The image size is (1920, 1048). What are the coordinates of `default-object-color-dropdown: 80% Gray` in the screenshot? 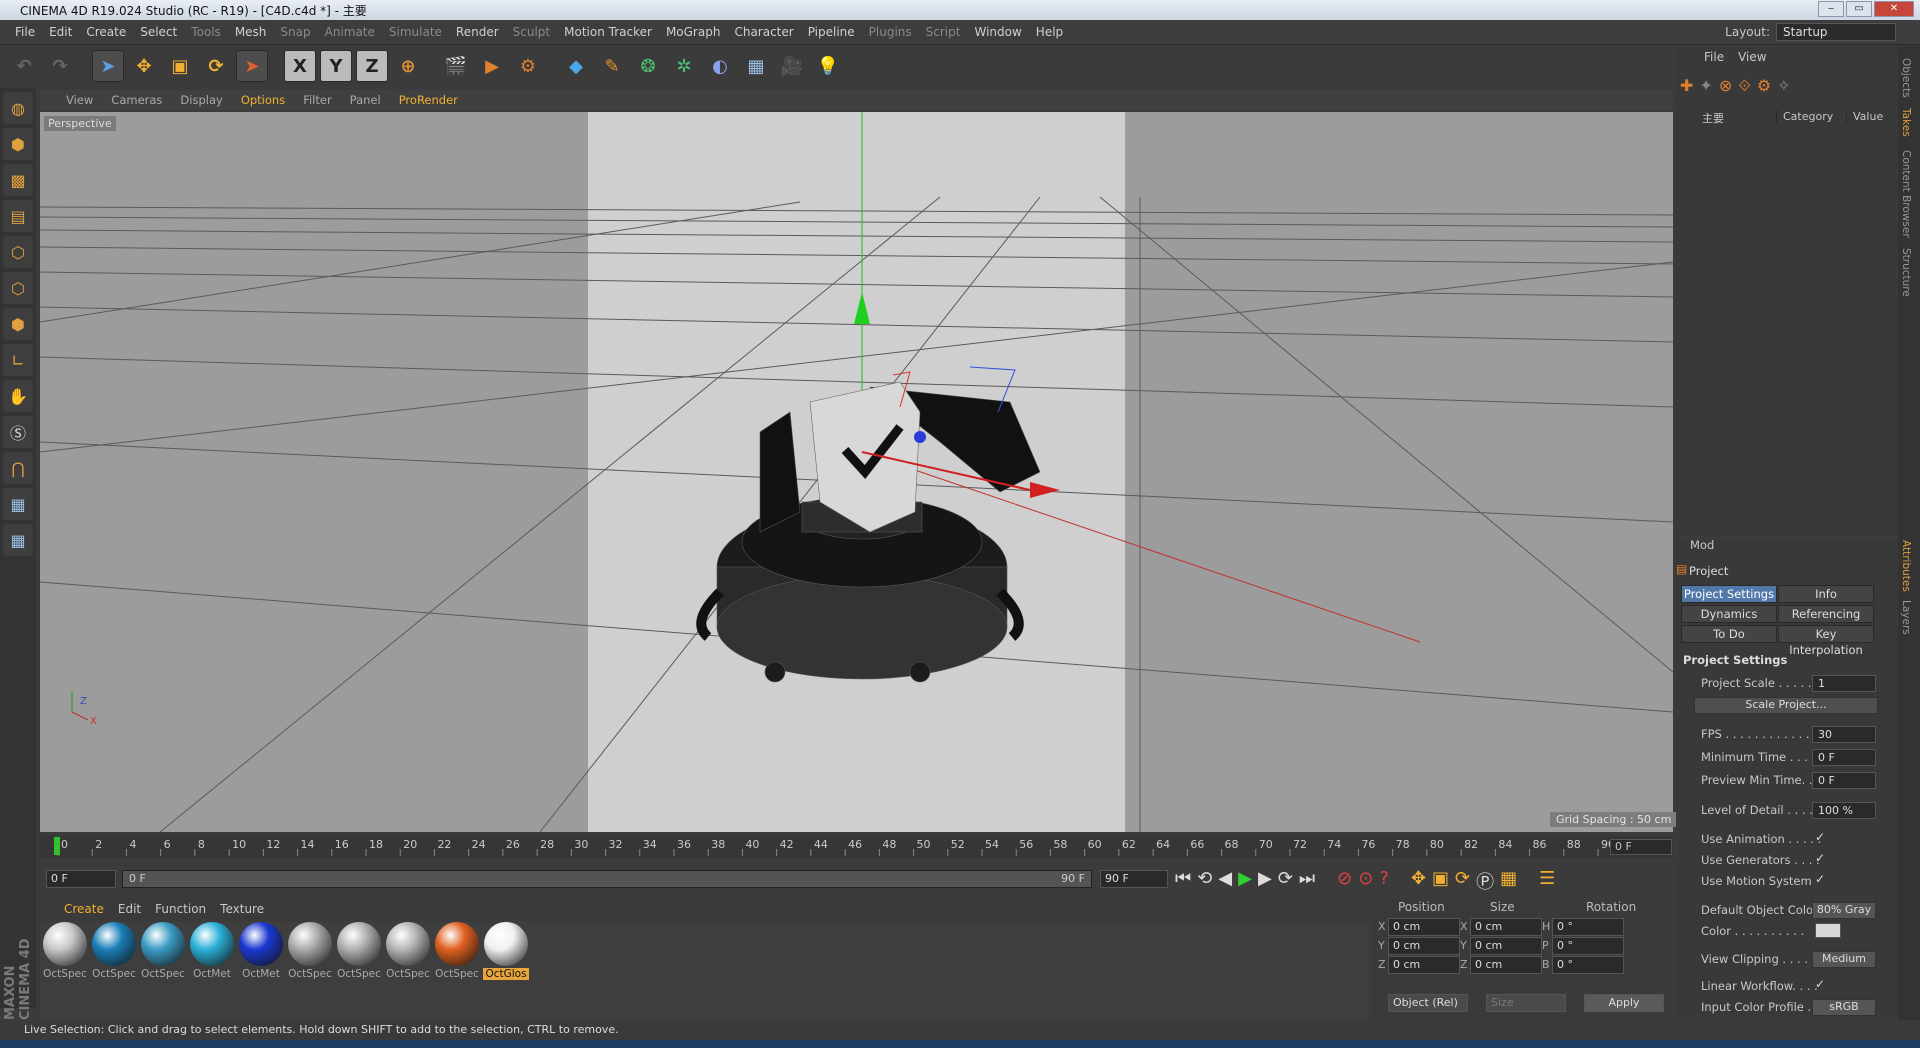 It's located at (1844, 910).